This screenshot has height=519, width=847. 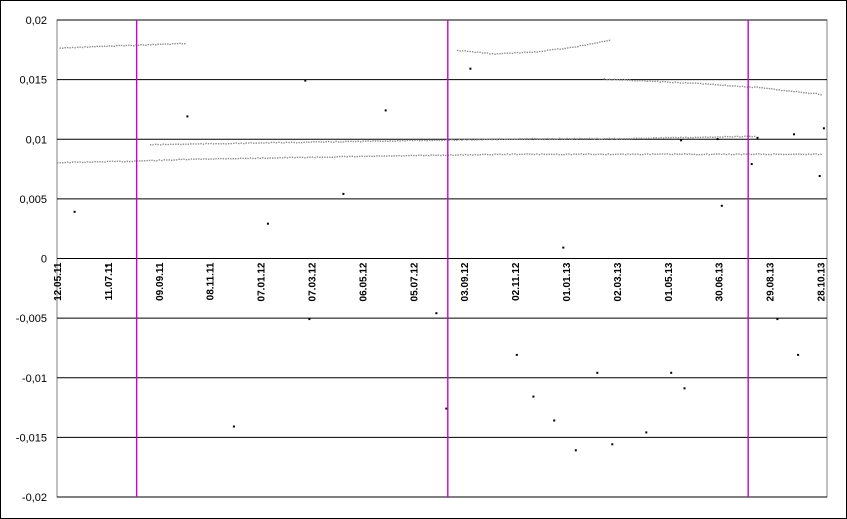 I want to click on y-tick-label: 0,015, so click(x=33, y=81).